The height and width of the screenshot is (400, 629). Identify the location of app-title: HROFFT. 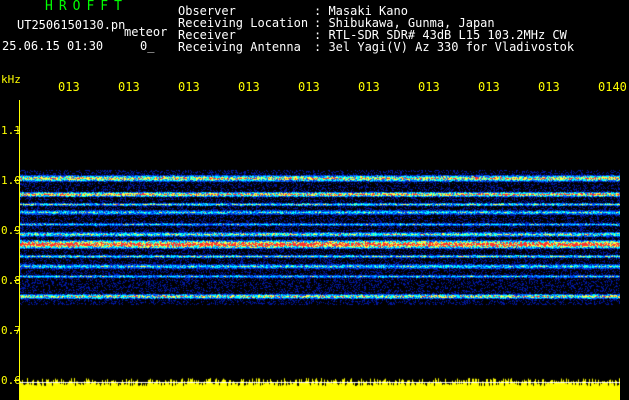
(86, 7).